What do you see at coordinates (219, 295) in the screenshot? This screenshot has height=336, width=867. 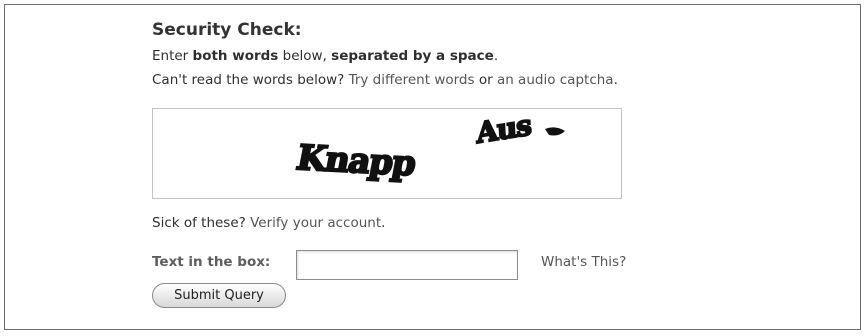 I see `submit-query-button: Submit Query` at bounding box center [219, 295].